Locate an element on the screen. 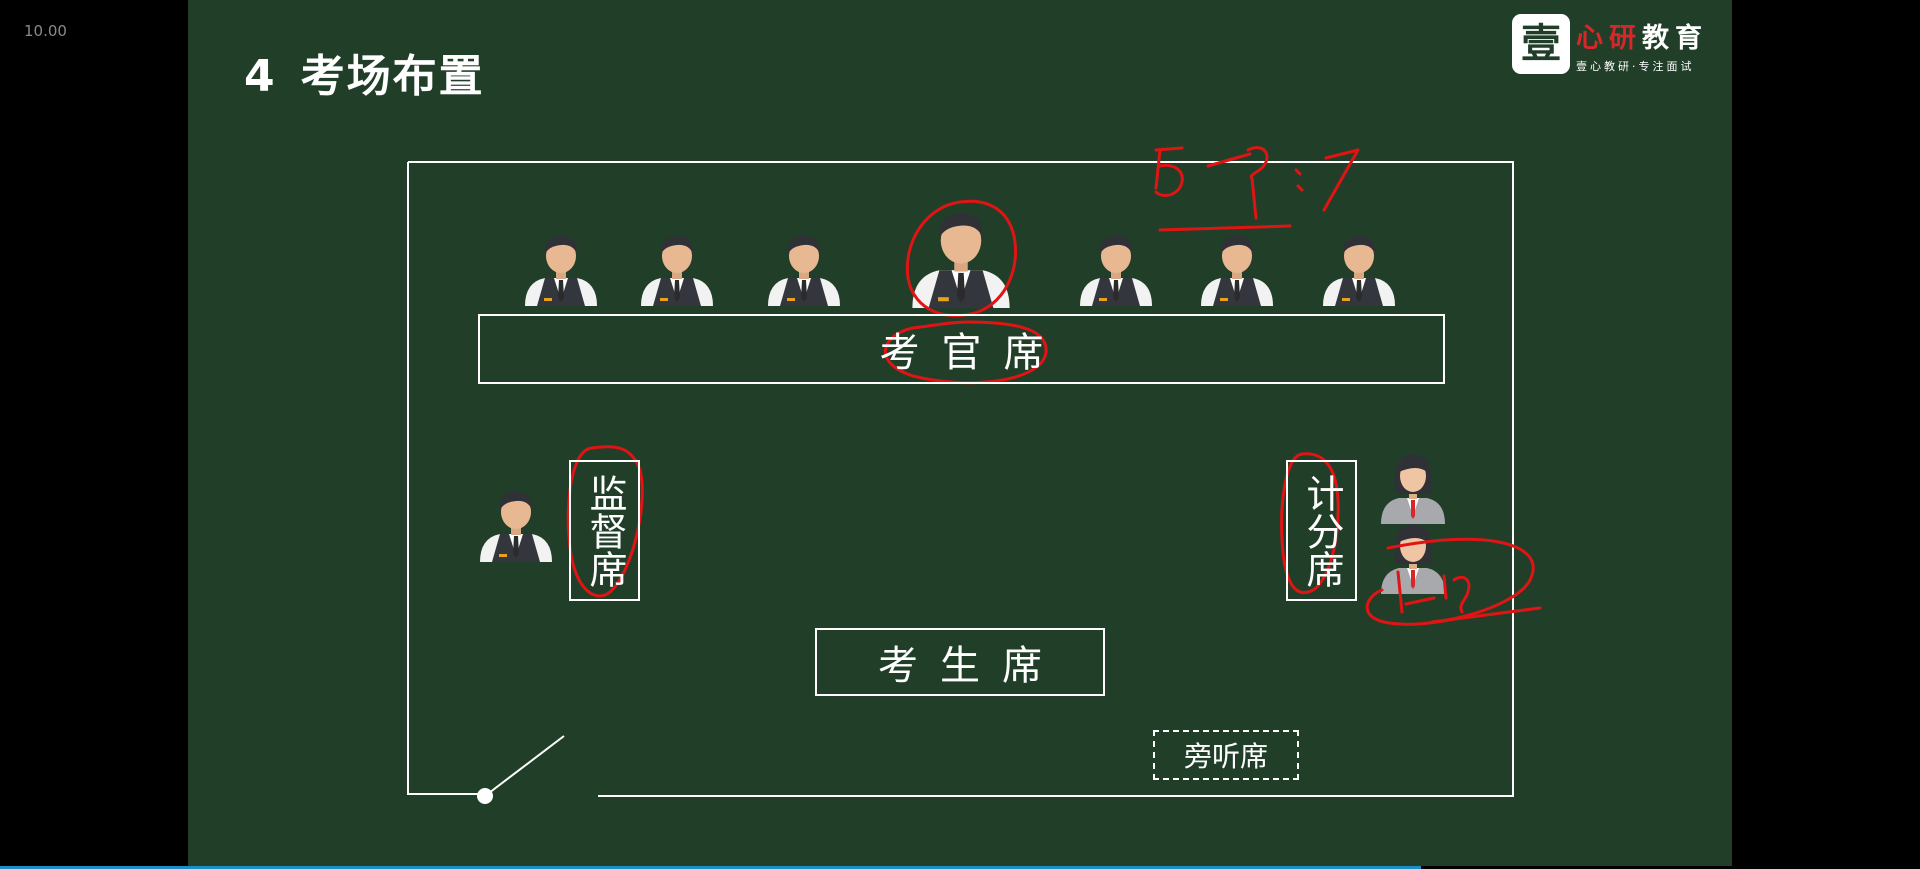 The width and height of the screenshot is (1920, 869). candidate-seat-label: 考生席 is located at coordinates (971, 666).